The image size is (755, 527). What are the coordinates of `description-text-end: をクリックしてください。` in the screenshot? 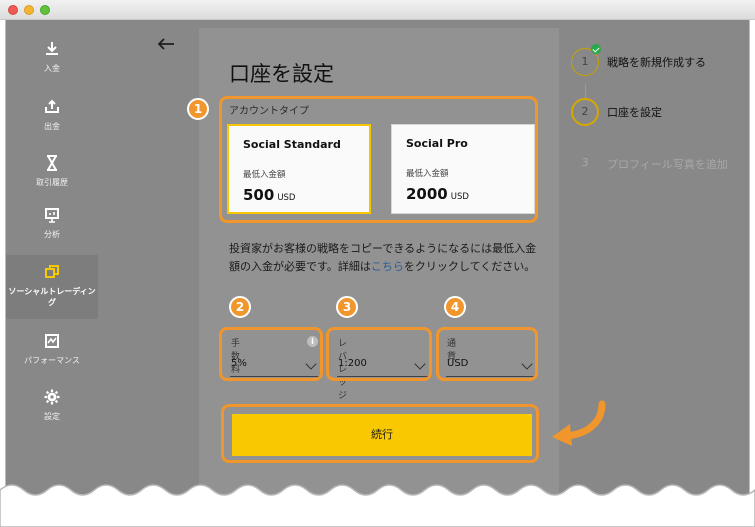 It's located at (469, 266).